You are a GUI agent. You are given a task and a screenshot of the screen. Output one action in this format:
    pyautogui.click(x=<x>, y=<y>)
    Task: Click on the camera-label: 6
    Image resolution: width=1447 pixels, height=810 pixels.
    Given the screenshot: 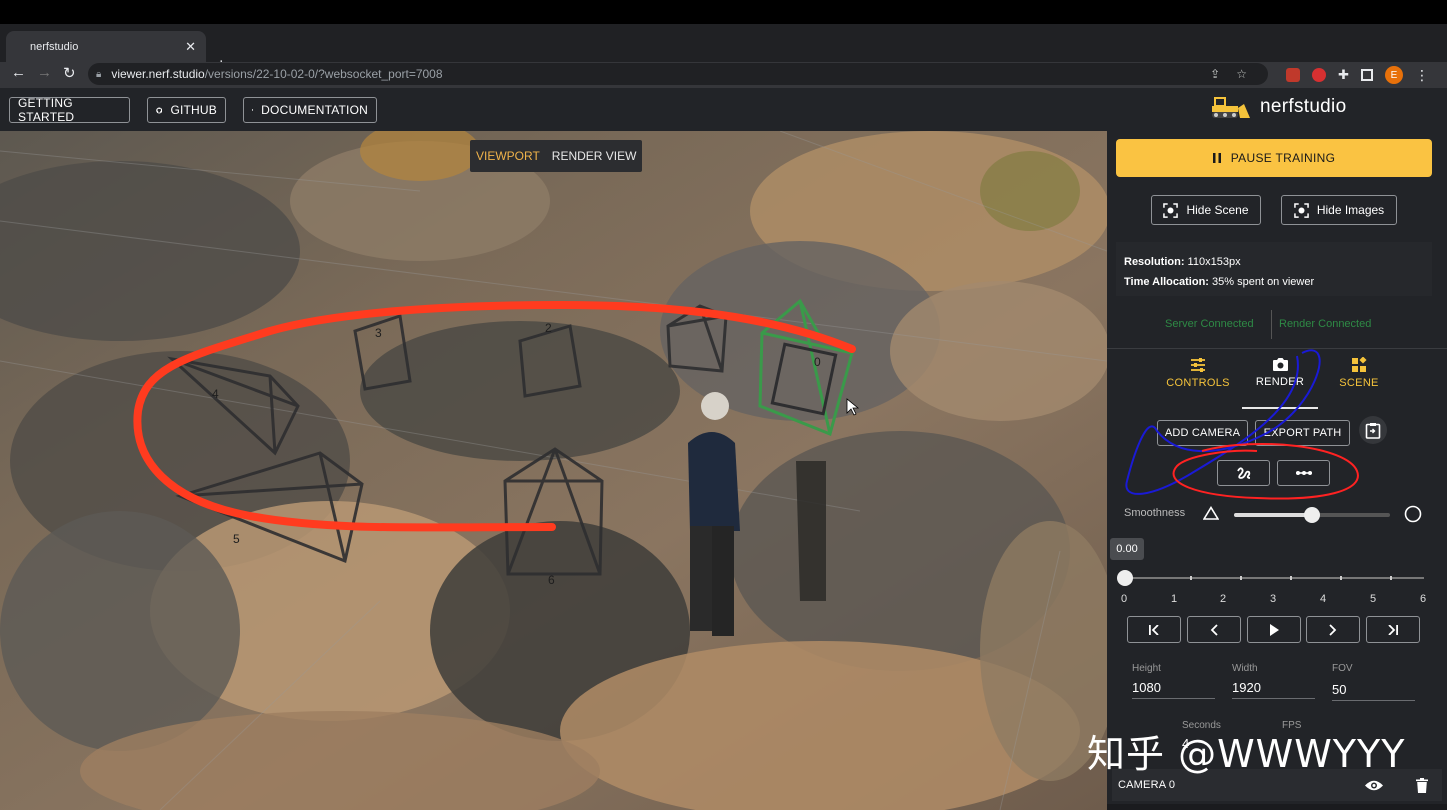 What is the action you would take?
    pyautogui.click(x=551, y=580)
    